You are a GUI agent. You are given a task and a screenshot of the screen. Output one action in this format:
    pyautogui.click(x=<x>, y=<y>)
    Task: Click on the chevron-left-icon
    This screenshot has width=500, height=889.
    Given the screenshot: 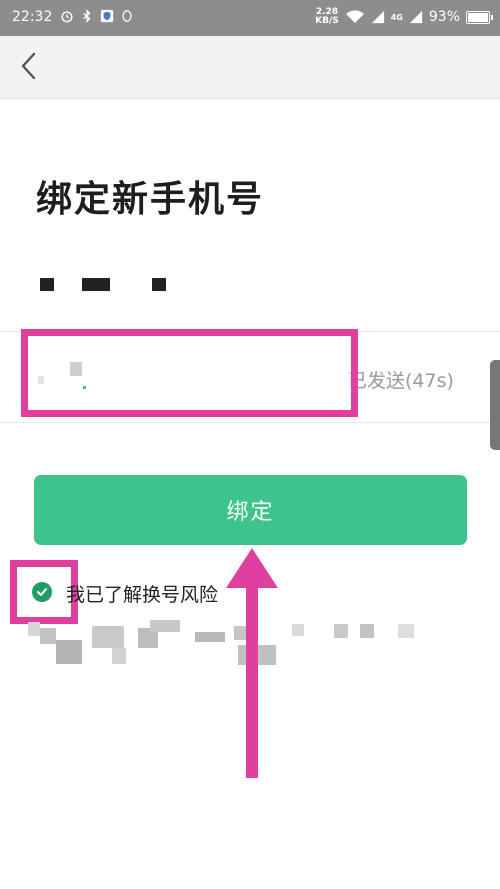 What is the action you would take?
    pyautogui.click(x=28, y=66)
    